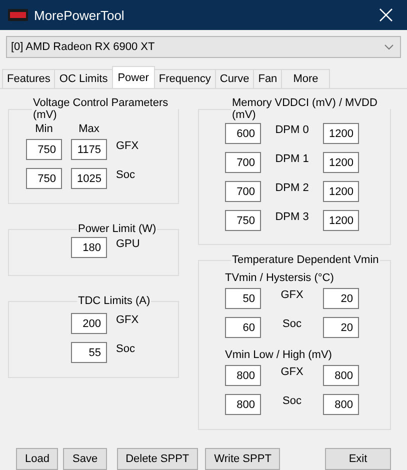 The height and width of the screenshot is (470, 407). I want to click on window-title: MorePowerTool, so click(80, 15).